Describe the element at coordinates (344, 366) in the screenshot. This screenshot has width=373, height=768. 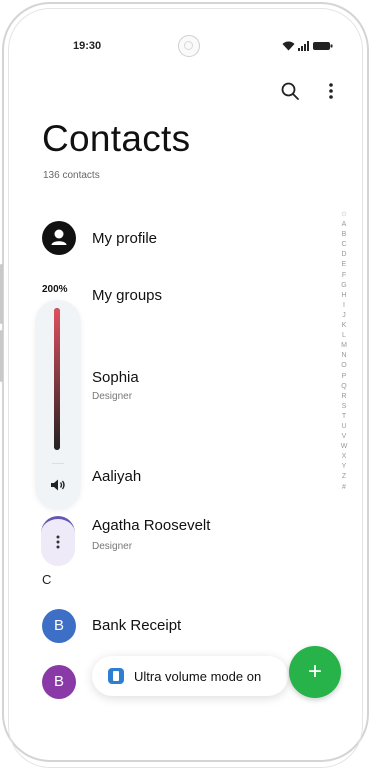
I see `index-letter: O` at that location.